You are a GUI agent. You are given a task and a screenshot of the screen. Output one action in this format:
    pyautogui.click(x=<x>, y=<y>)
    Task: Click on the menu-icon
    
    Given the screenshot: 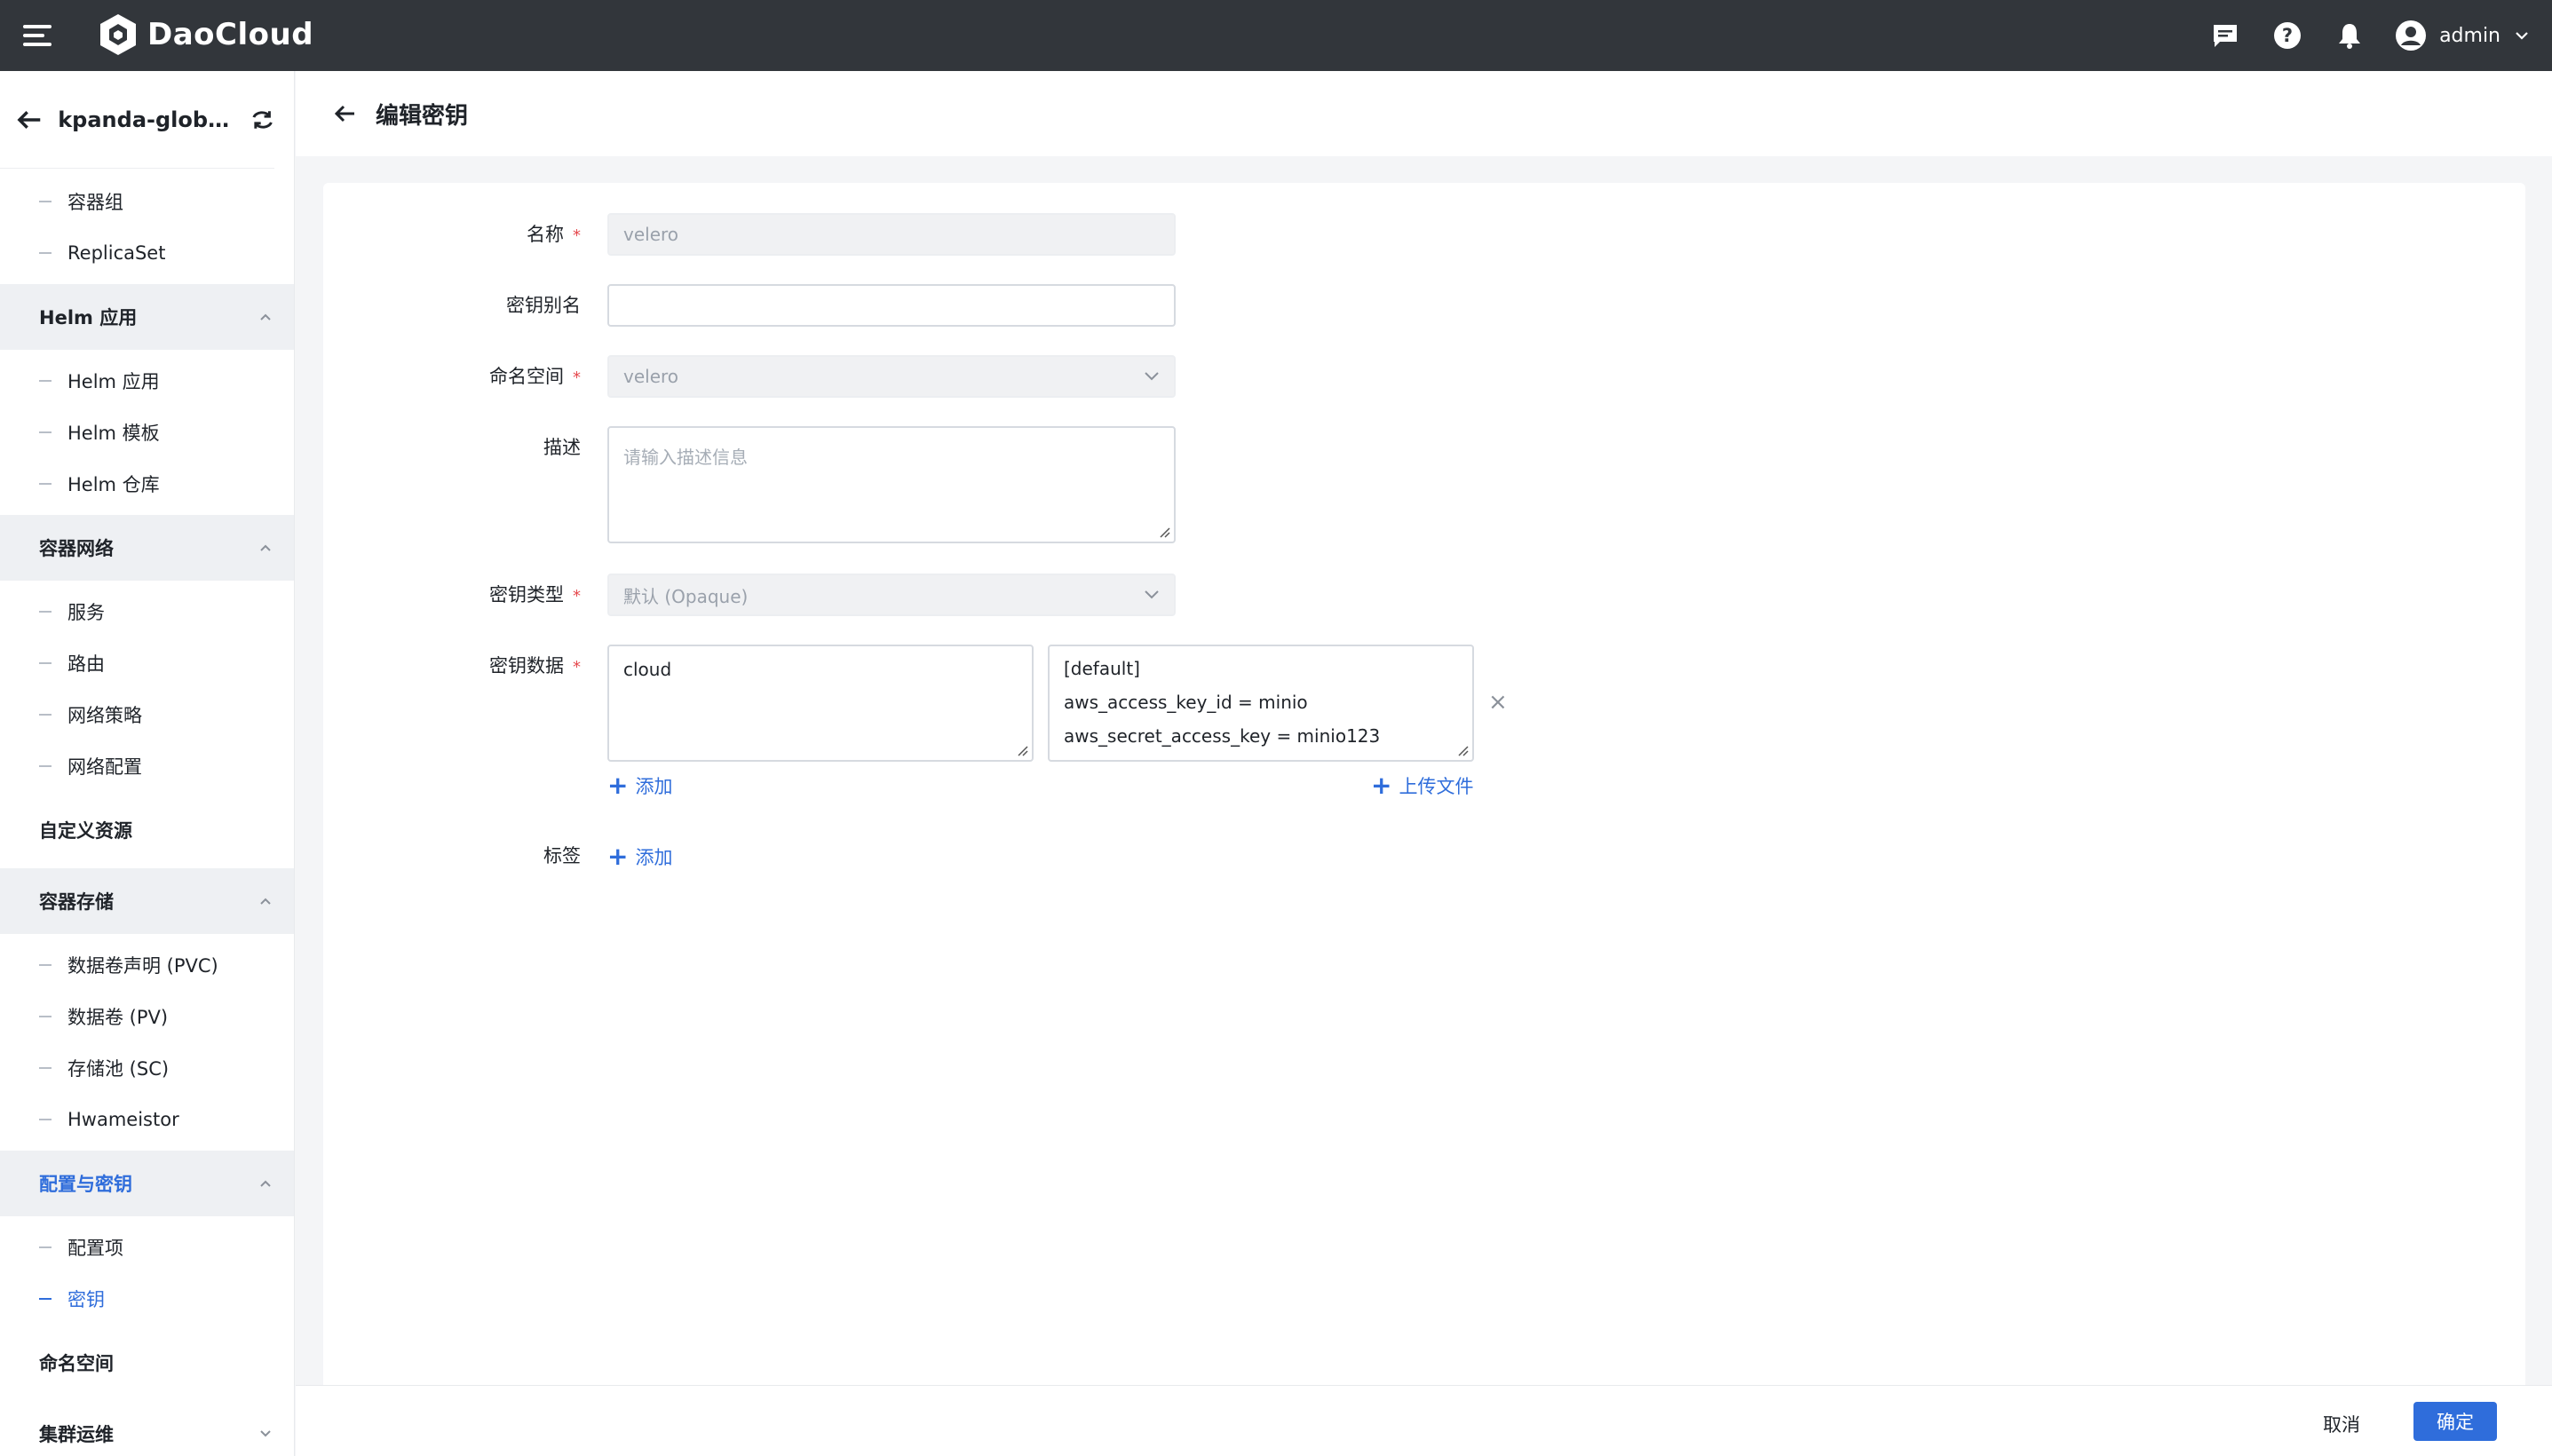 What is the action you would take?
    pyautogui.click(x=37, y=35)
    